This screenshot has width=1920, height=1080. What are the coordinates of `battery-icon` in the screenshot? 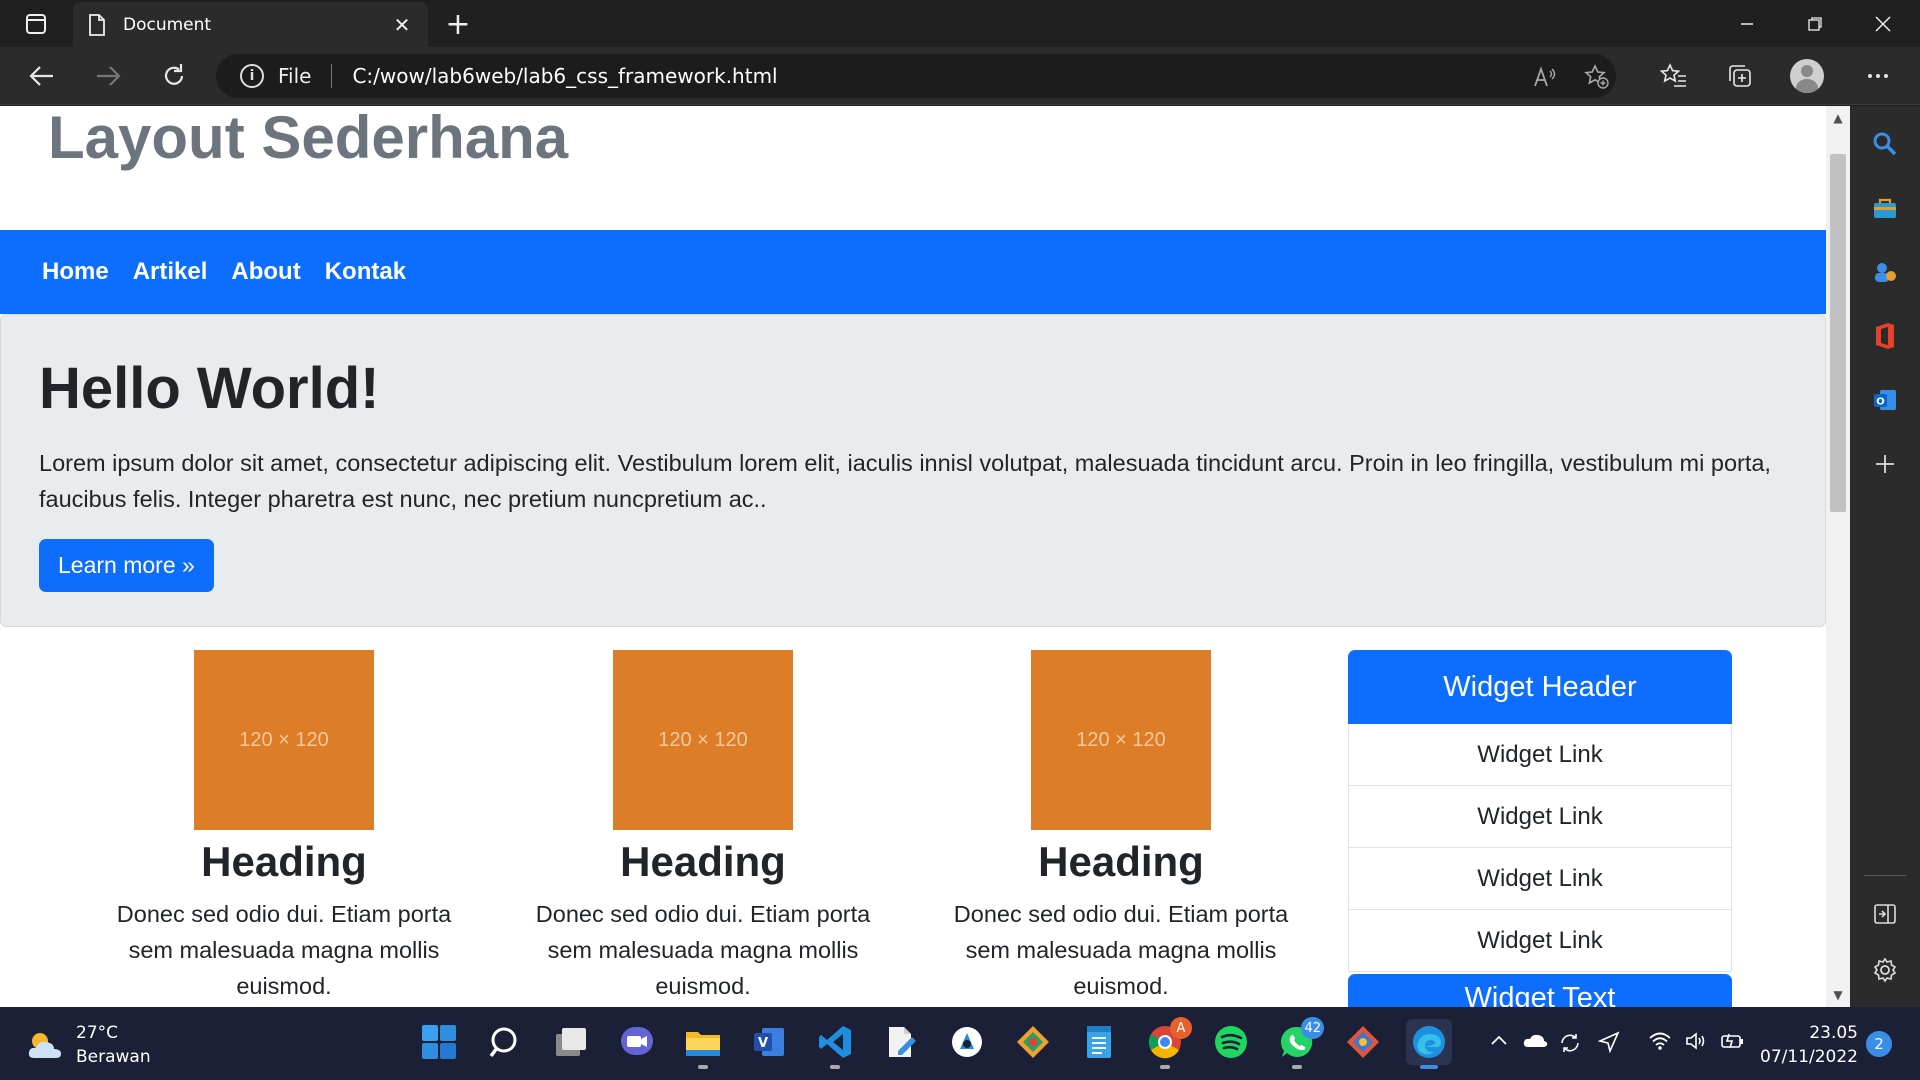 It's located at (1733, 1043).